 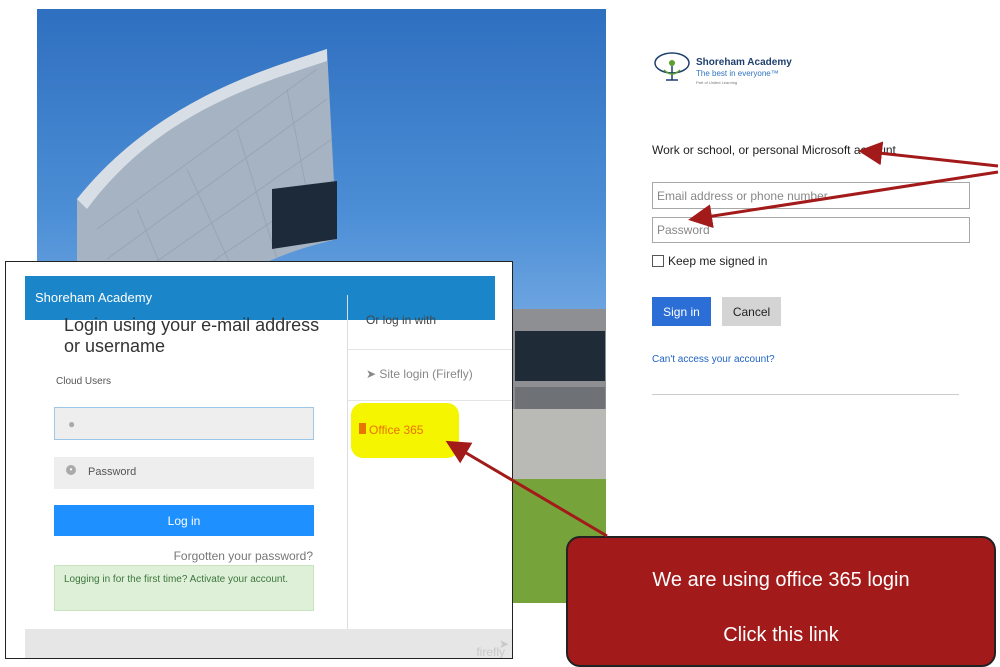 What do you see at coordinates (928, 154) in the screenshot?
I see `arrow-to-account-label` at bounding box center [928, 154].